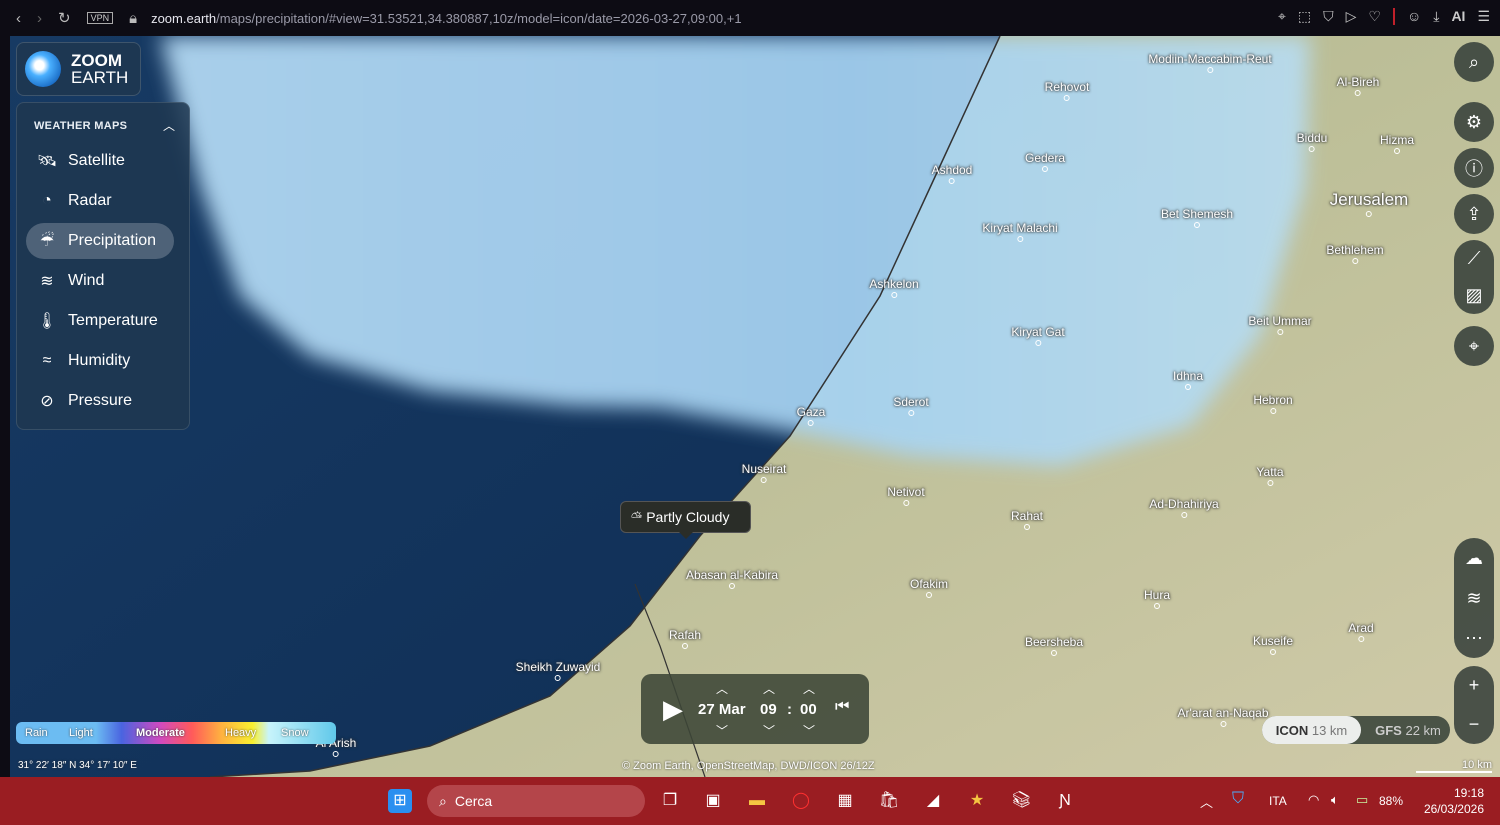  I want to click on skip-to-now-icon: ⏮︎, so click(842, 707).